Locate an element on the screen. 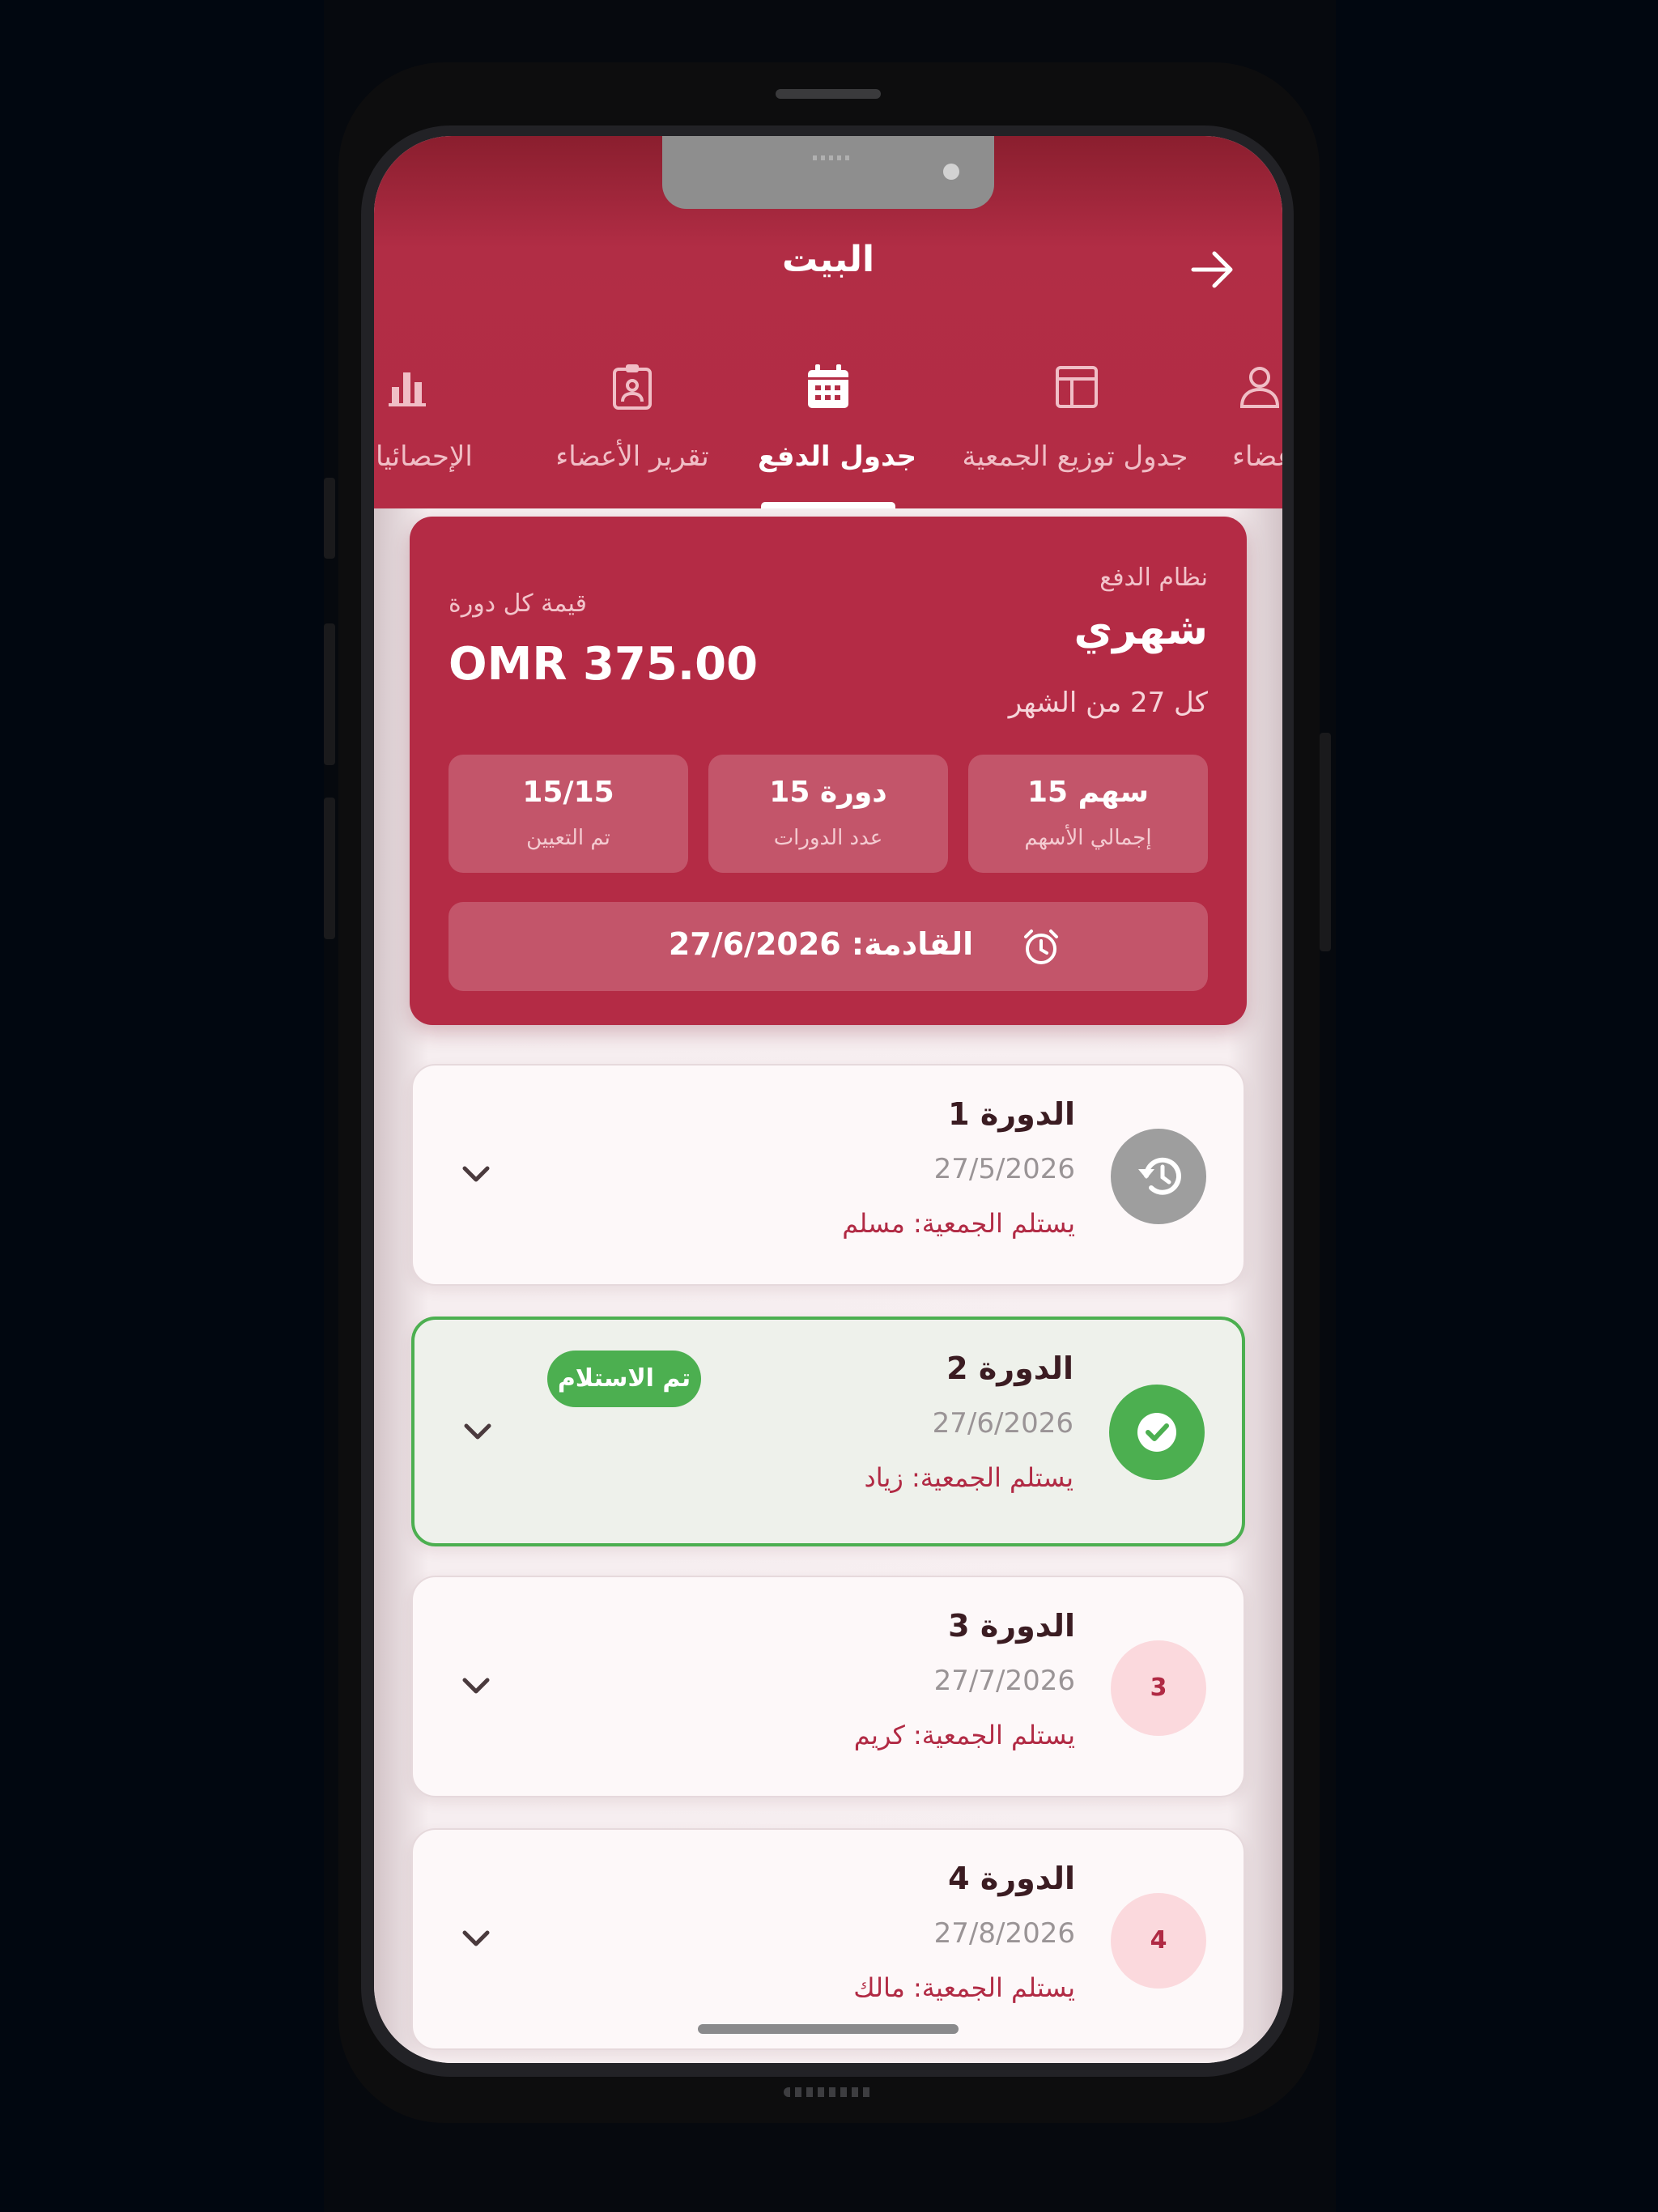 Image resolution: width=1658 pixels, height=2212 pixels. stat-label: عدد الدورات is located at coordinates (828, 838).